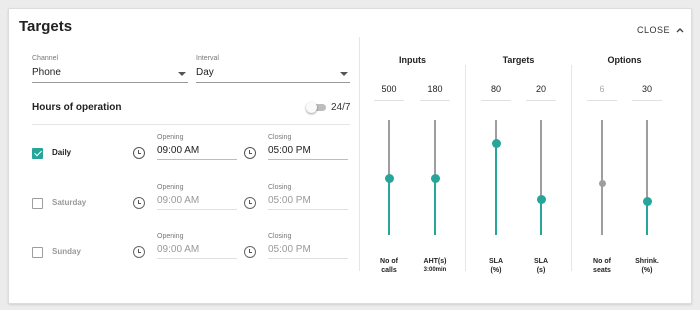 This screenshot has height=310, width=700. I want to click on slider-label: AHT(s) 3:00min, so click(435, 266).